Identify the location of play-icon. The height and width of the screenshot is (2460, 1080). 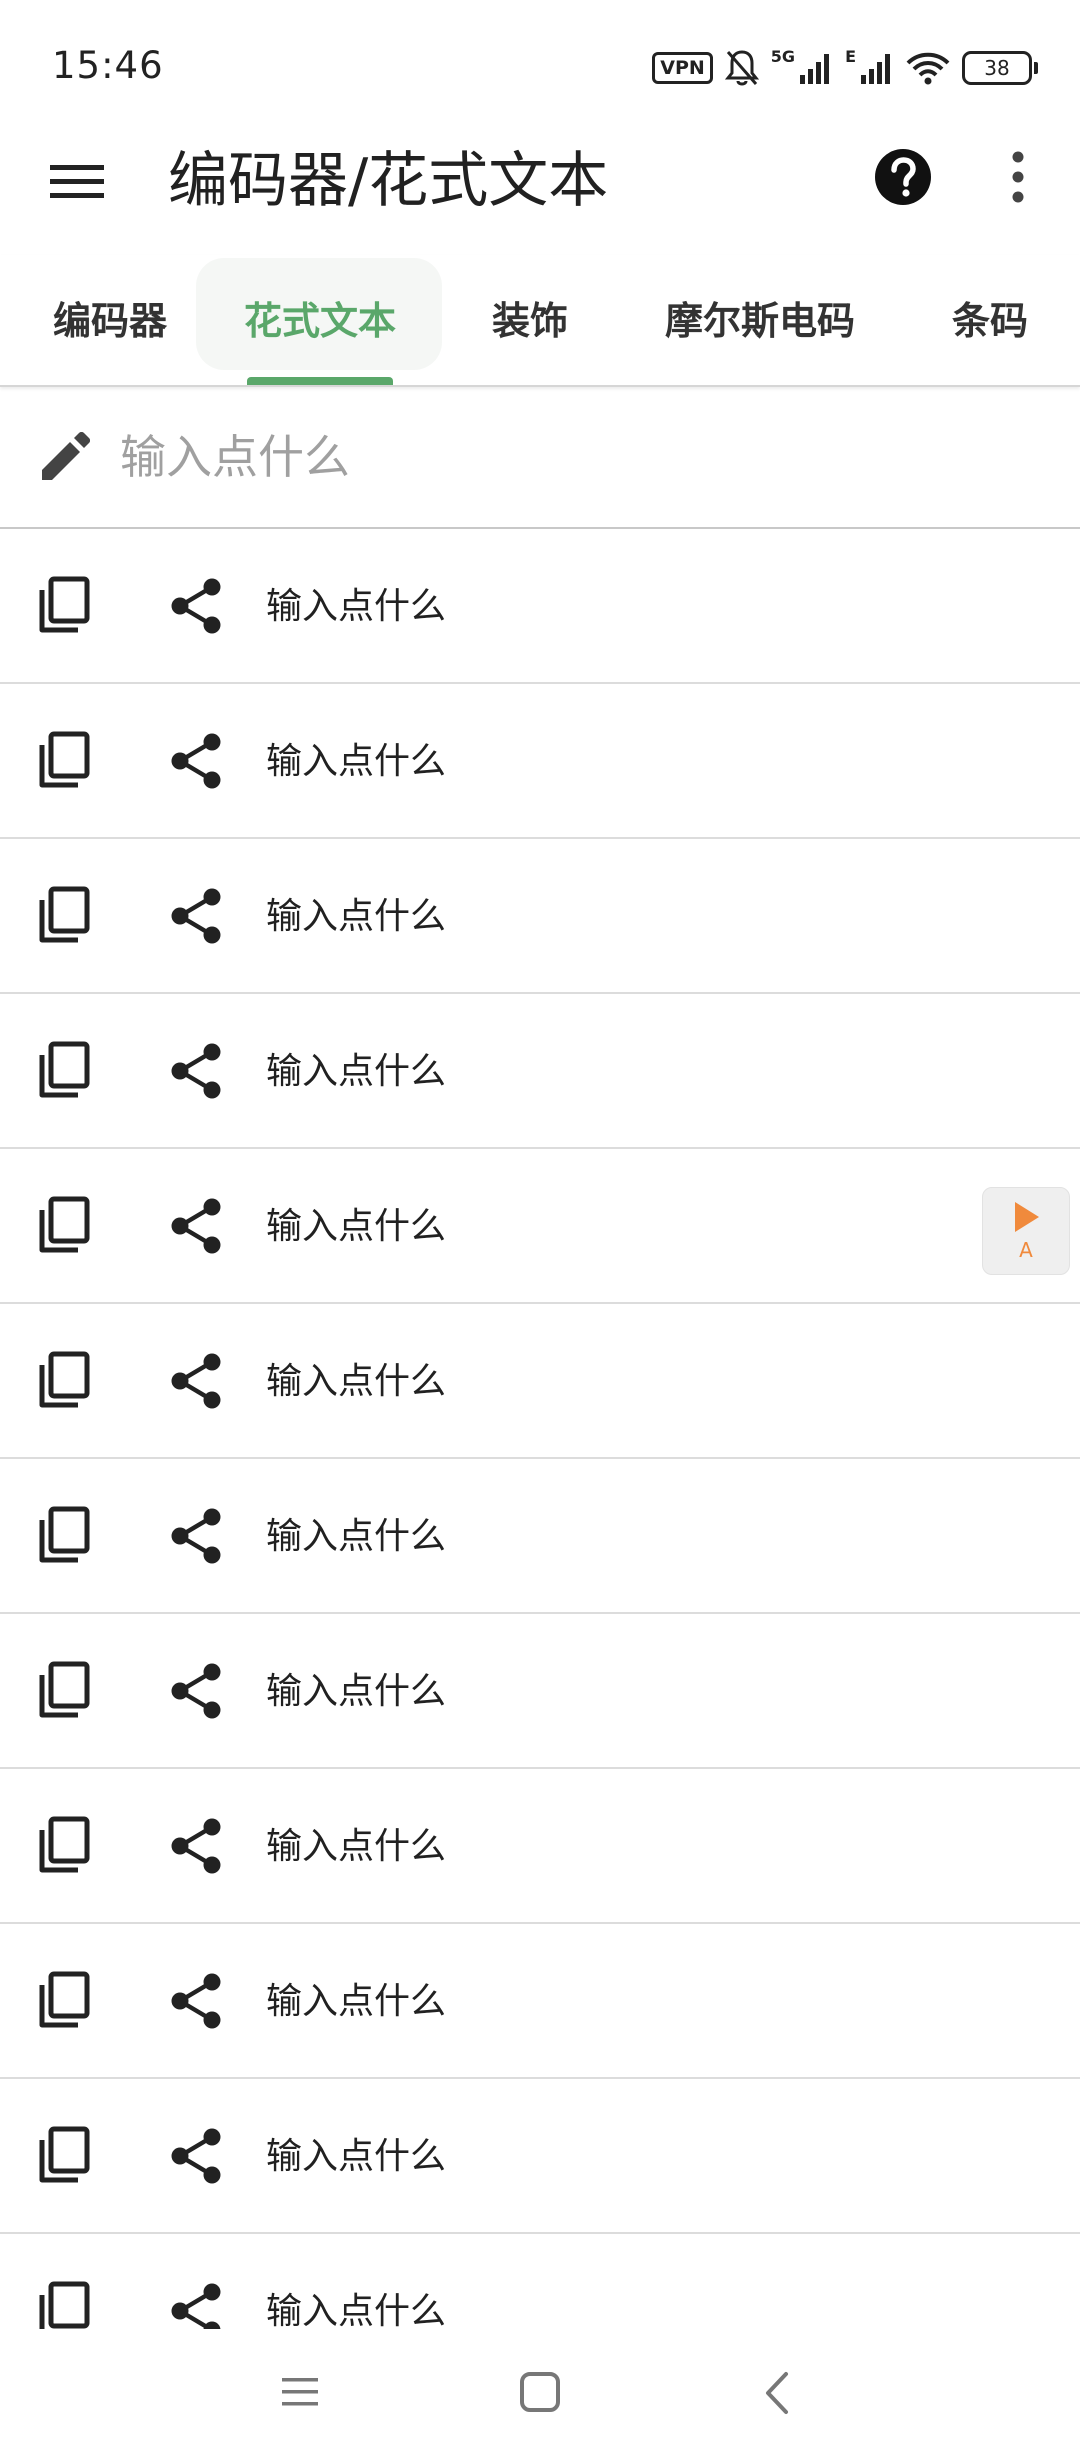
(1027, 1217).